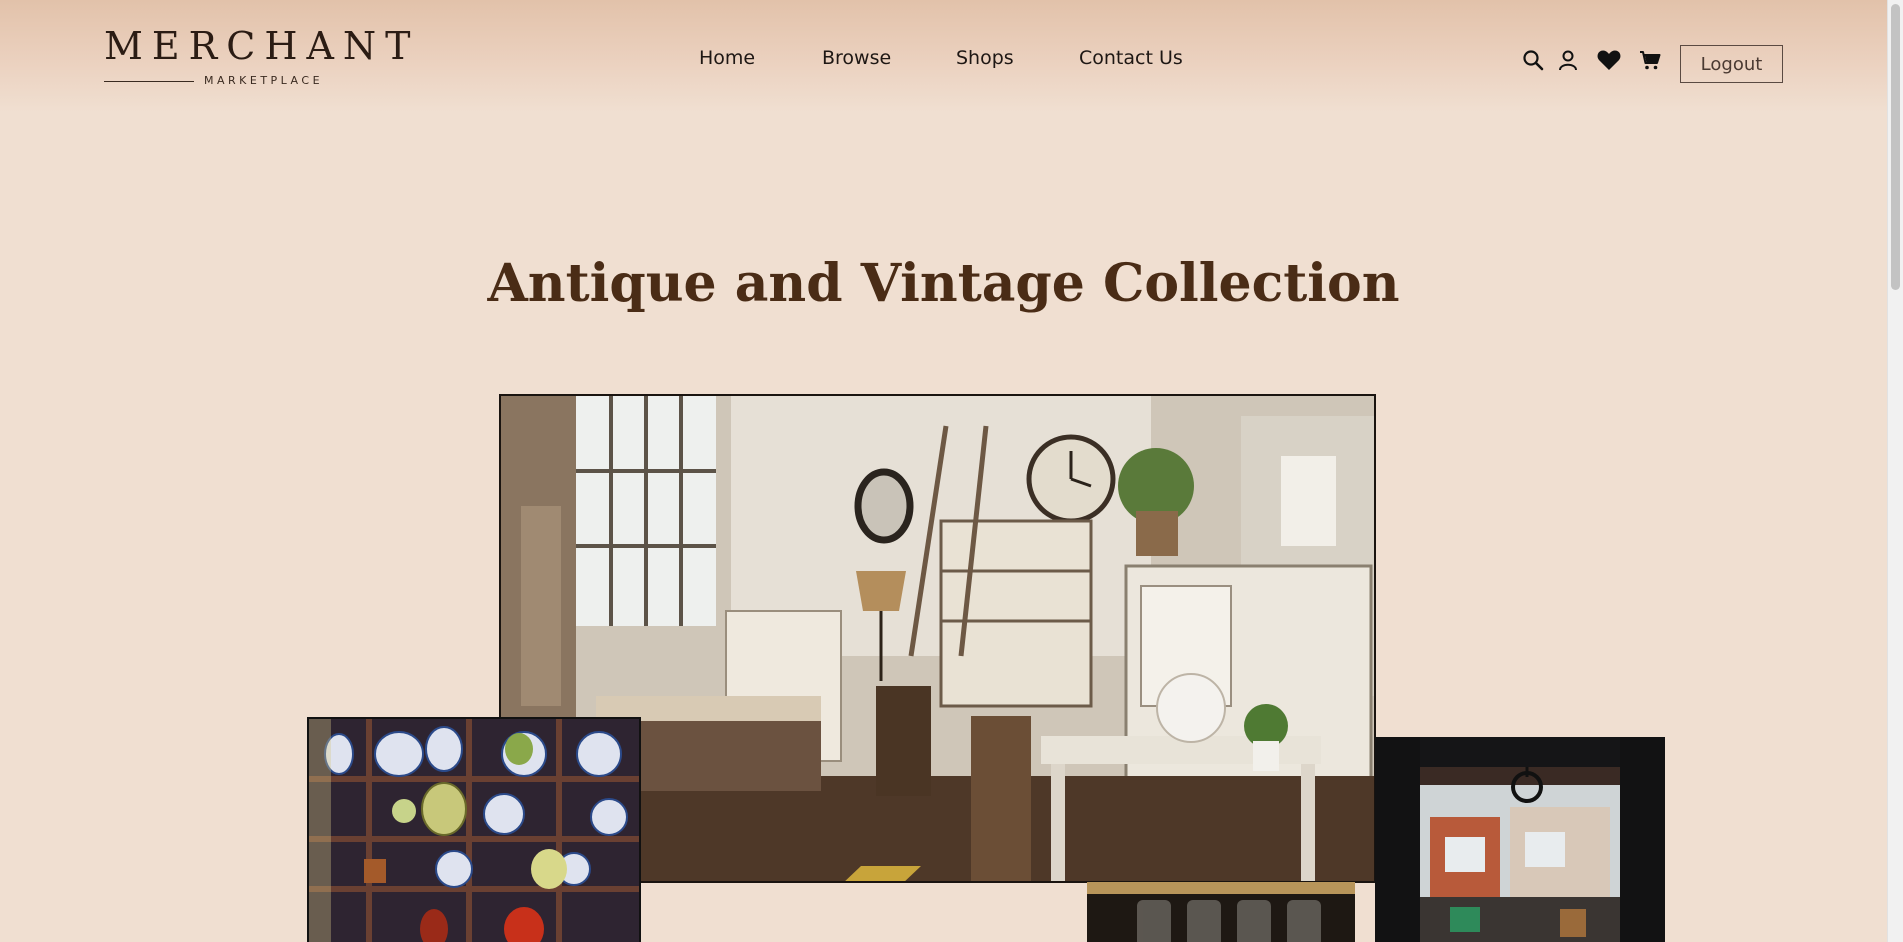  I want to click on merchant-marketplace-logo: MERCHANT MARKETPLACE, so click(257, 57).